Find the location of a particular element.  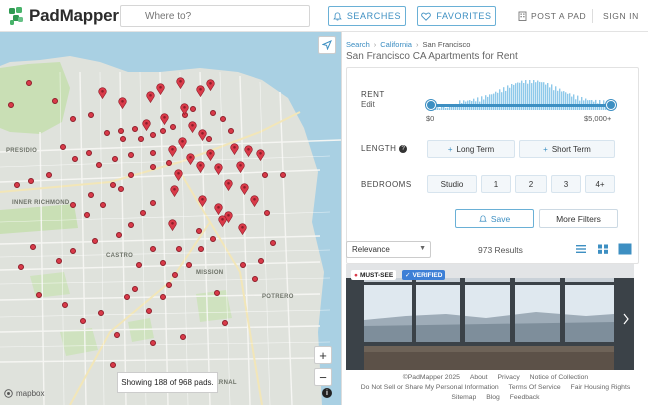

length-option-short-term: + Short Term is located at coordinates (567, 149).